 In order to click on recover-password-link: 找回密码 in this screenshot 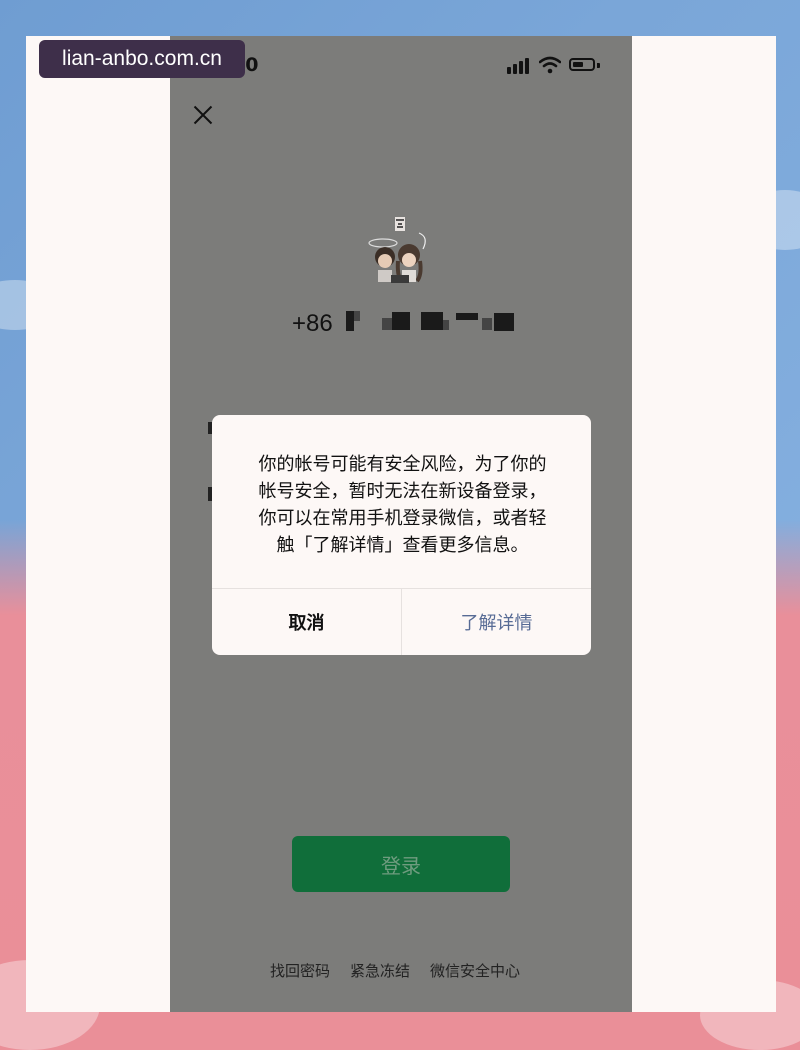, I will do `click(300, 970)`.